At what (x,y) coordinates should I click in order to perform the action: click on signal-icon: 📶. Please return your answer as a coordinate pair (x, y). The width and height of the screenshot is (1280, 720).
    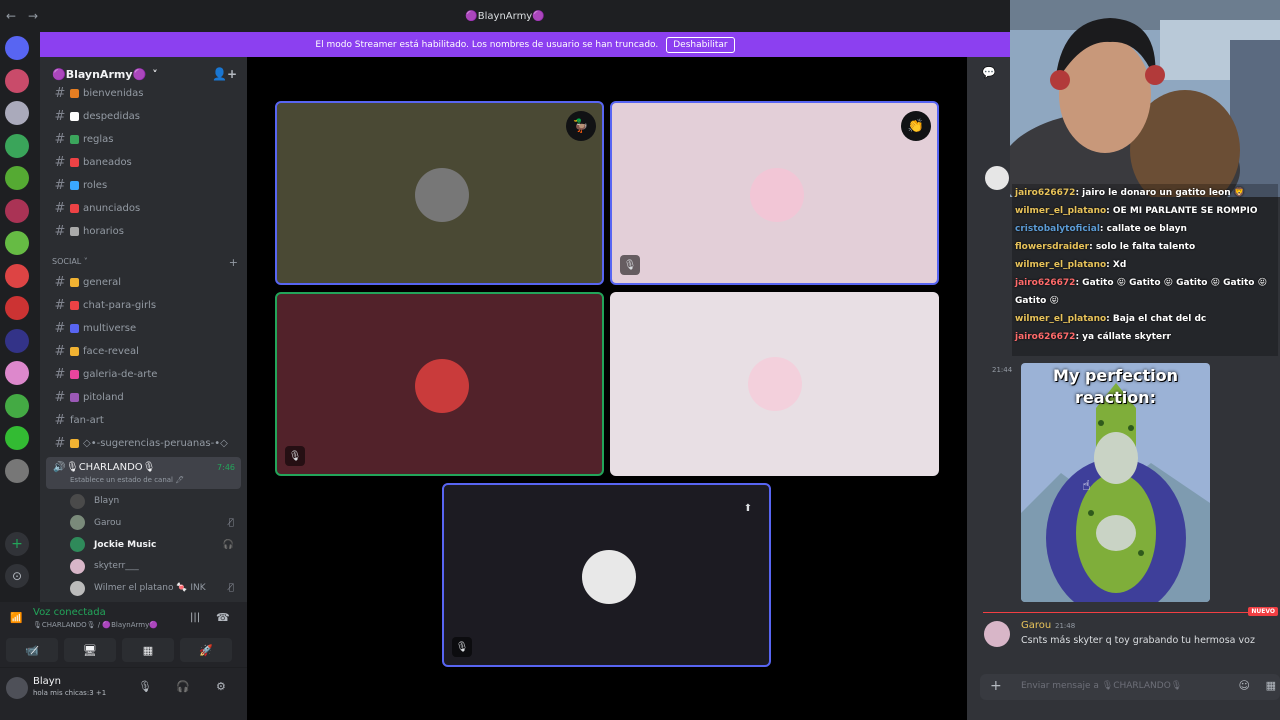
    Looking at the image, I should click on (16, 618).